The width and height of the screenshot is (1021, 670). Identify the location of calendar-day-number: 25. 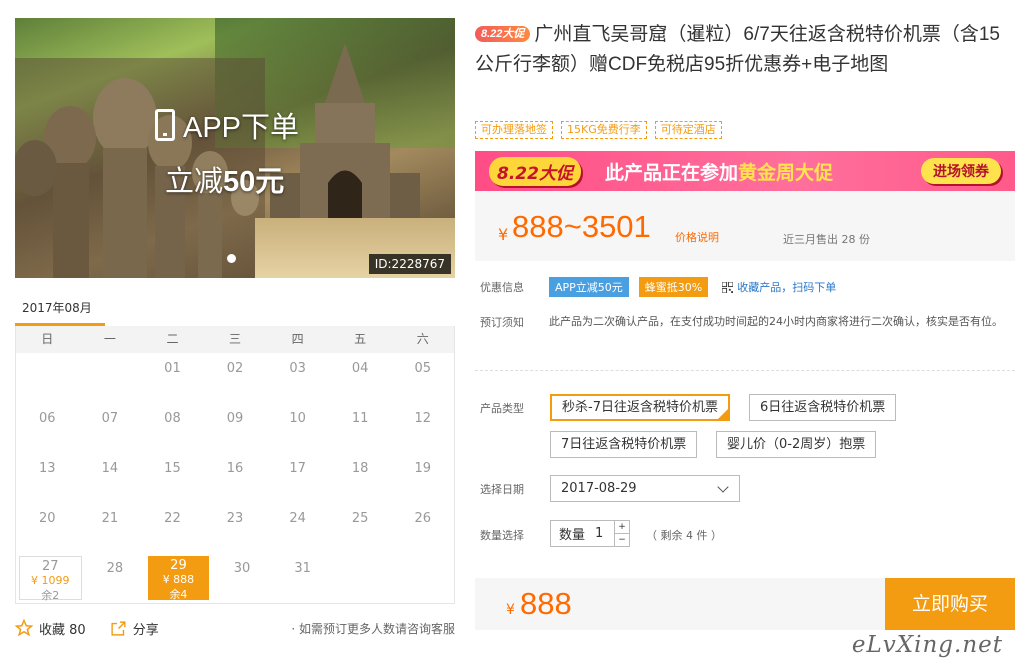
(360, 518).